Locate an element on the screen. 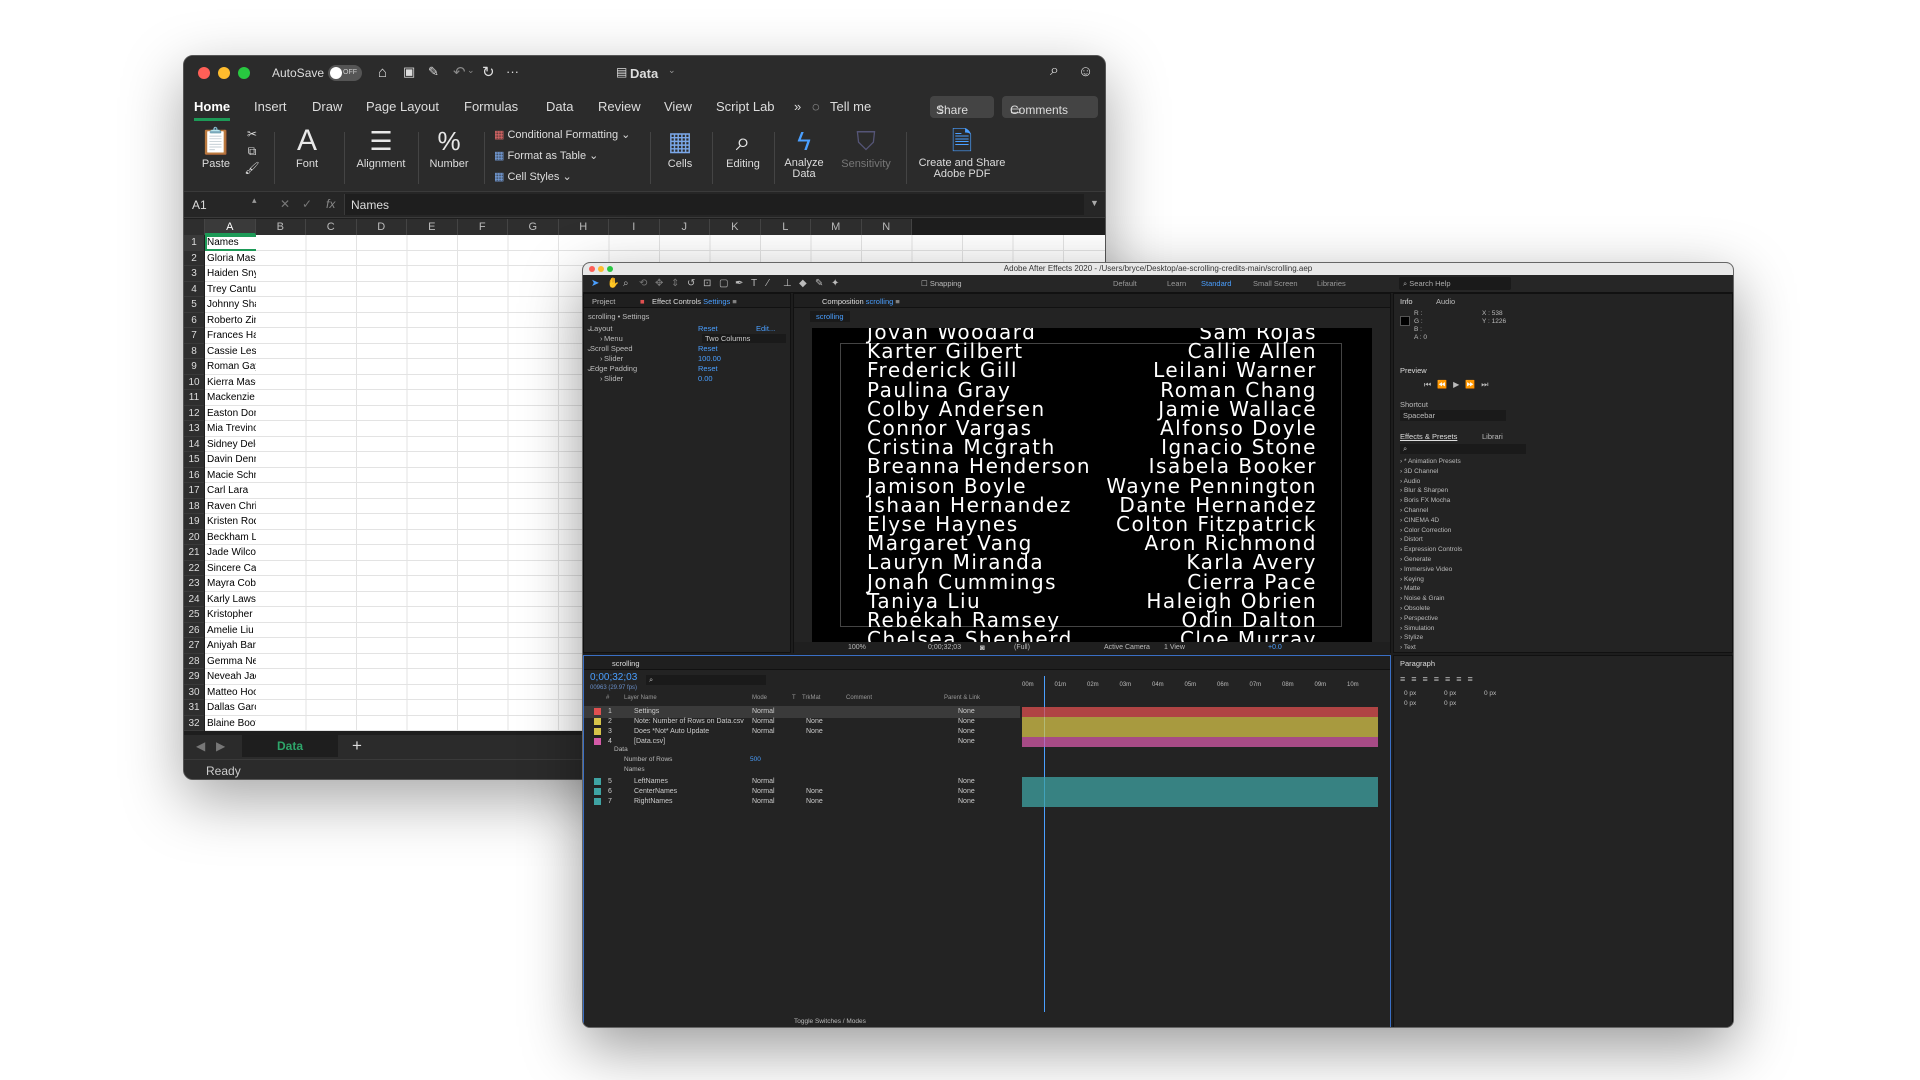 The image size is (1920, 1080). row-header: 1 is located at coordinates (194, 243).